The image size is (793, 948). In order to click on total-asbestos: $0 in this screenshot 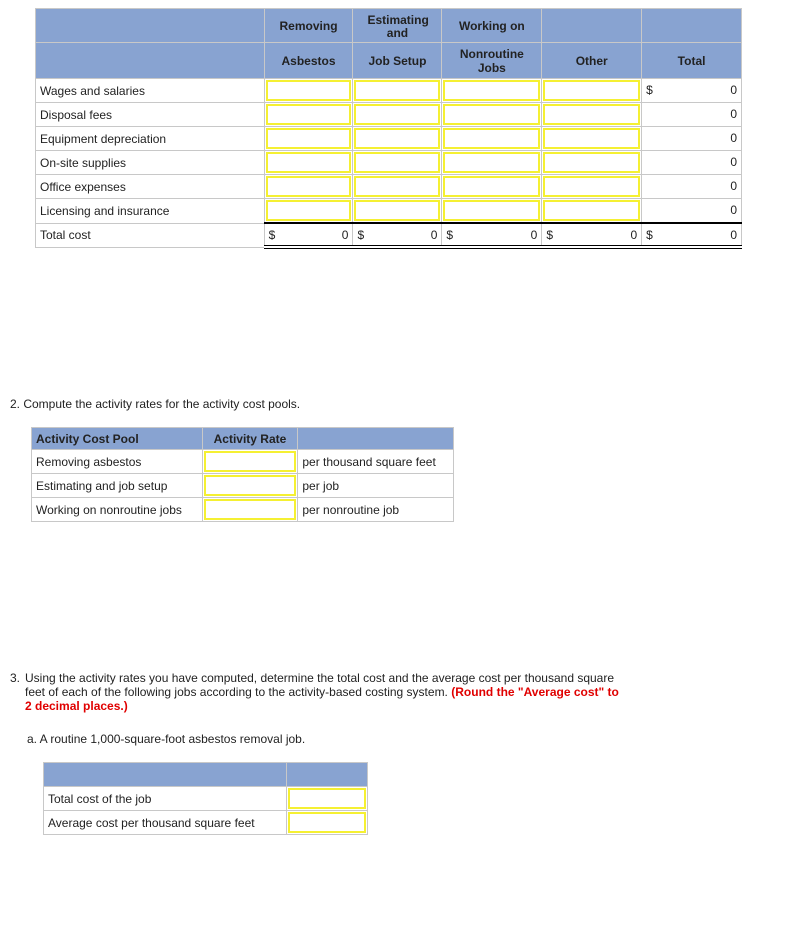, I will do `click(308, 235)`.